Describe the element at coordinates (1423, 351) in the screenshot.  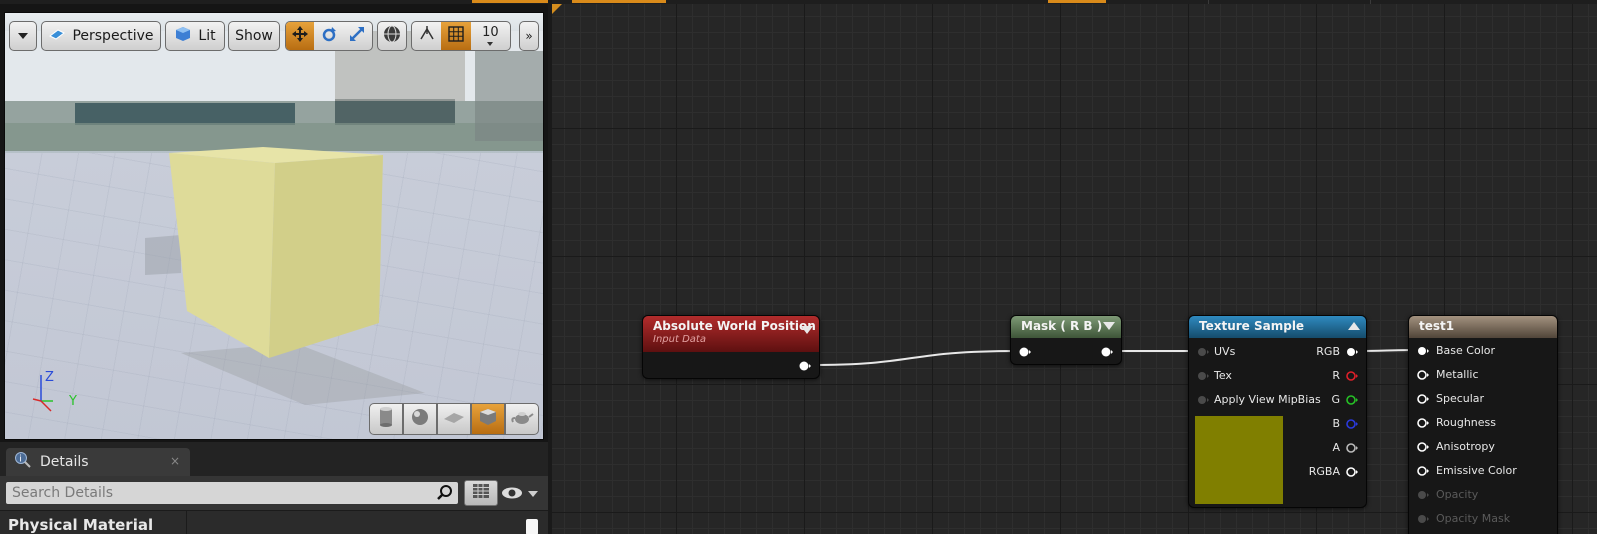
I see `material-input-pin-base-color` at that location.